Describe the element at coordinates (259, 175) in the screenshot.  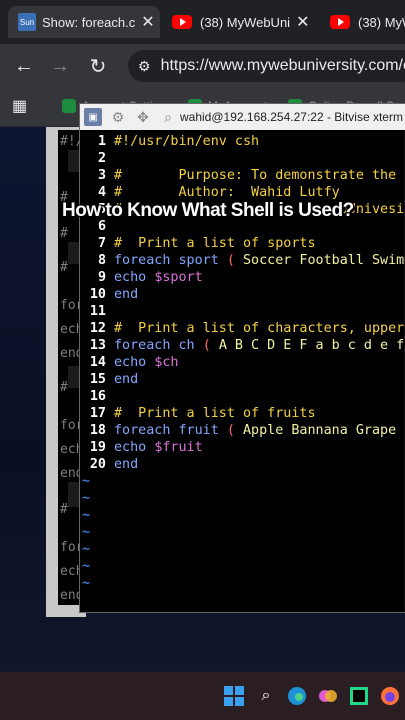
I see `code-text: # Purpose: To demonstrate the u` at that location.